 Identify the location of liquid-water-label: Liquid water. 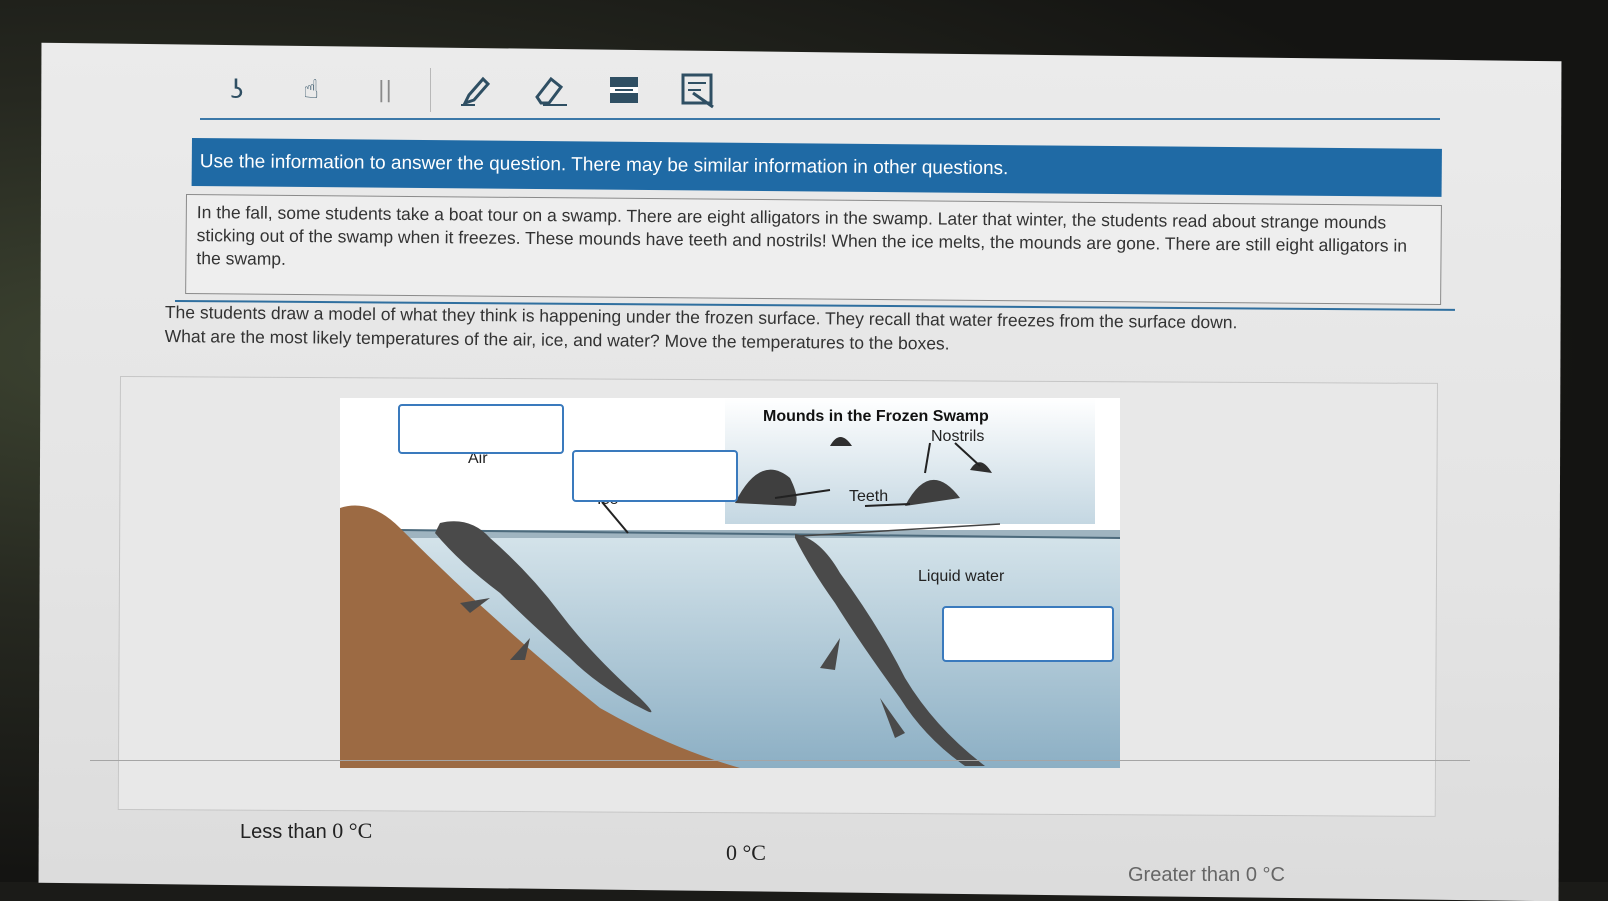
(961, 576).